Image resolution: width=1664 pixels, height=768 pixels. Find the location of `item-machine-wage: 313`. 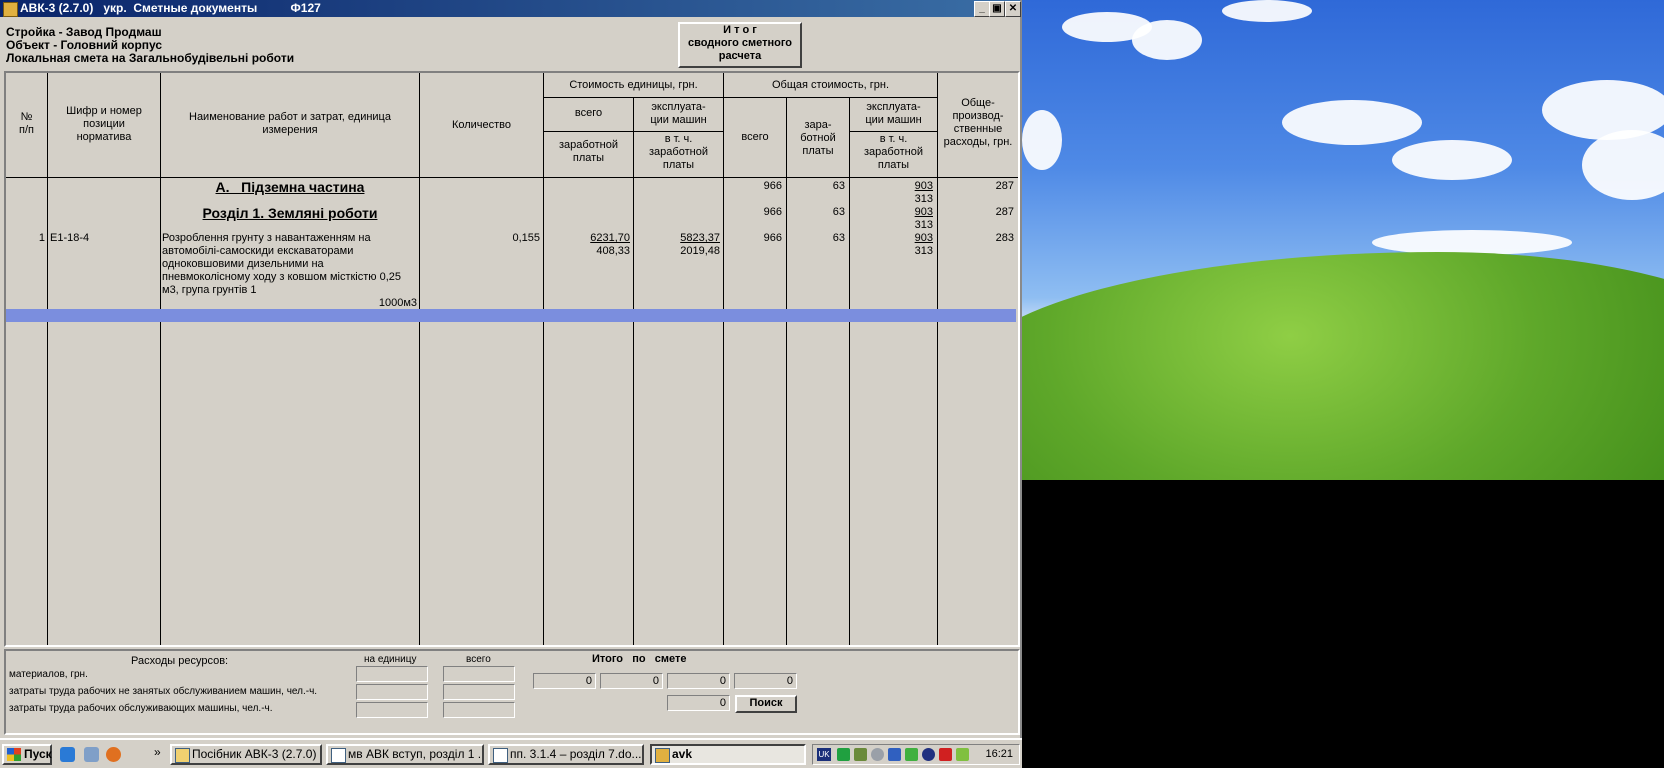

item-machine-wage: 313 is located at coordinates (923, 251).